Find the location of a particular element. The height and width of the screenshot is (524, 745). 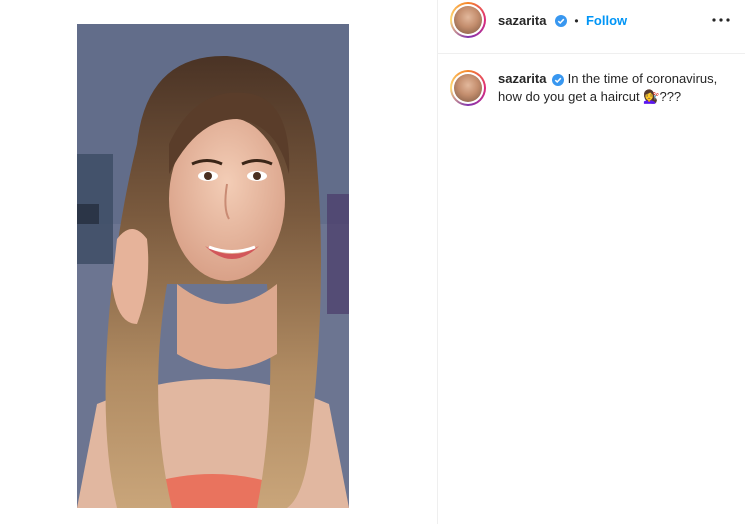

header-avatar-image is located at coordinates (468, 20).